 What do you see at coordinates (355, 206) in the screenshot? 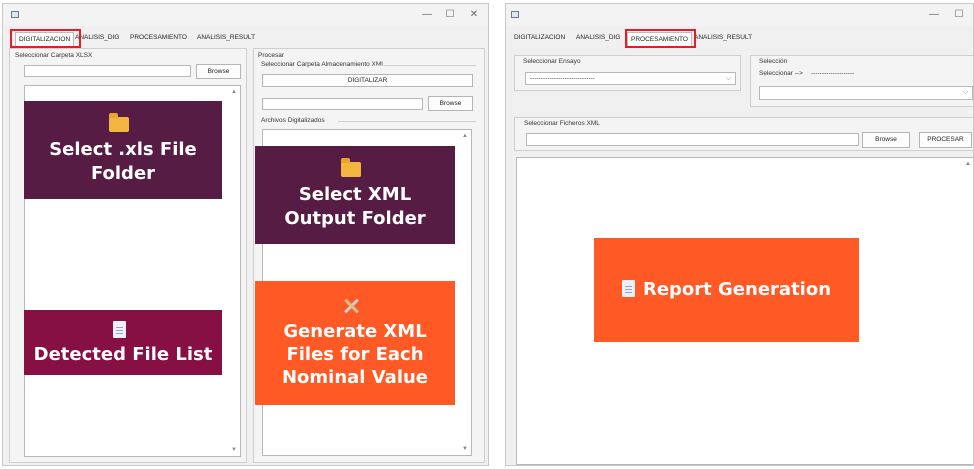
I see `annotation-text: Select XML Output Folder` at bounding box center [355, 206].